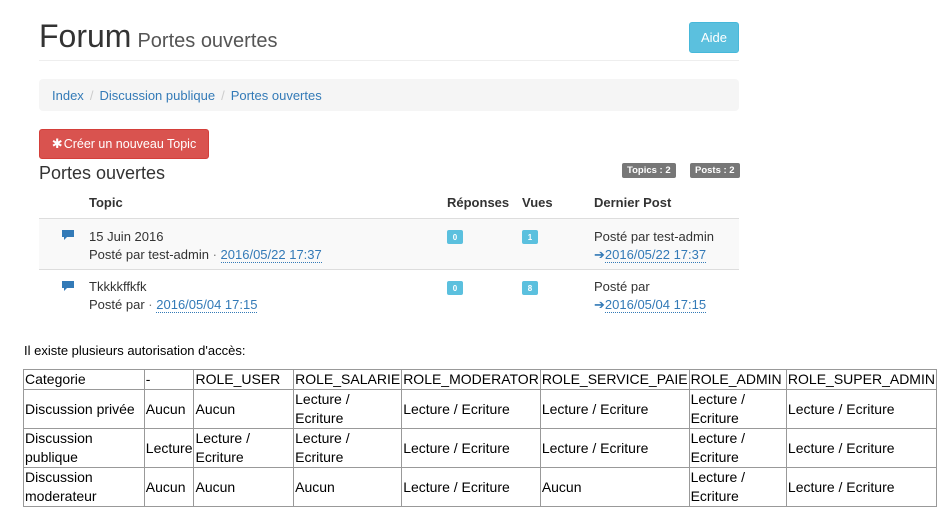 Image resolution: width=937 pixels, height=524 pixels. What do you see at coordinates (649, 170) in the screenshot?
I see `topics-count-badge: Topics : 2` at bounding box center [649, 170].